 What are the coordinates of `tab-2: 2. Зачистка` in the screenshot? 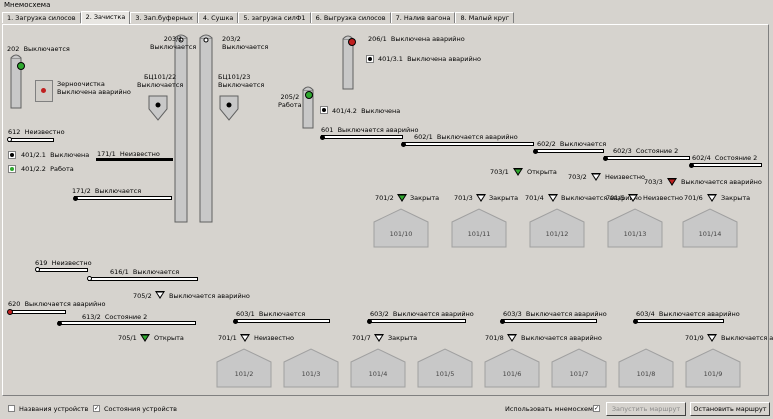 It's located at (105, 17).